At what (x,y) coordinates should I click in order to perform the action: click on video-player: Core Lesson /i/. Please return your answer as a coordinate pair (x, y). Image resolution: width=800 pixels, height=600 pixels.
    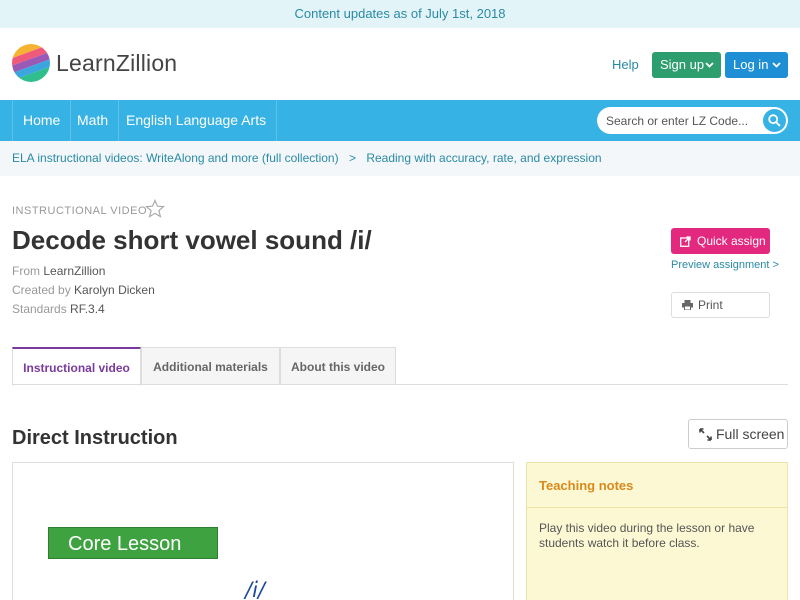
    Looking at the image, I should click on (263, 531).